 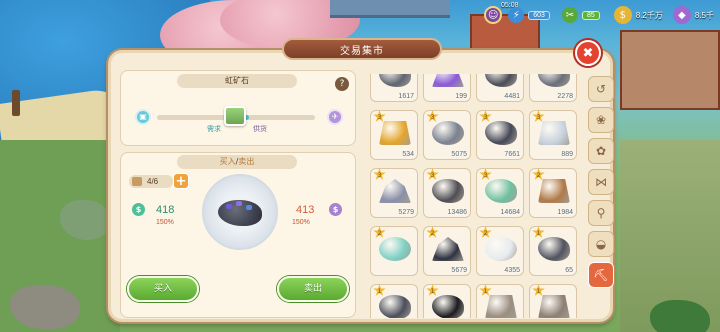 I want to click on material-slot: 3 5075, so click(x=447, y=135).